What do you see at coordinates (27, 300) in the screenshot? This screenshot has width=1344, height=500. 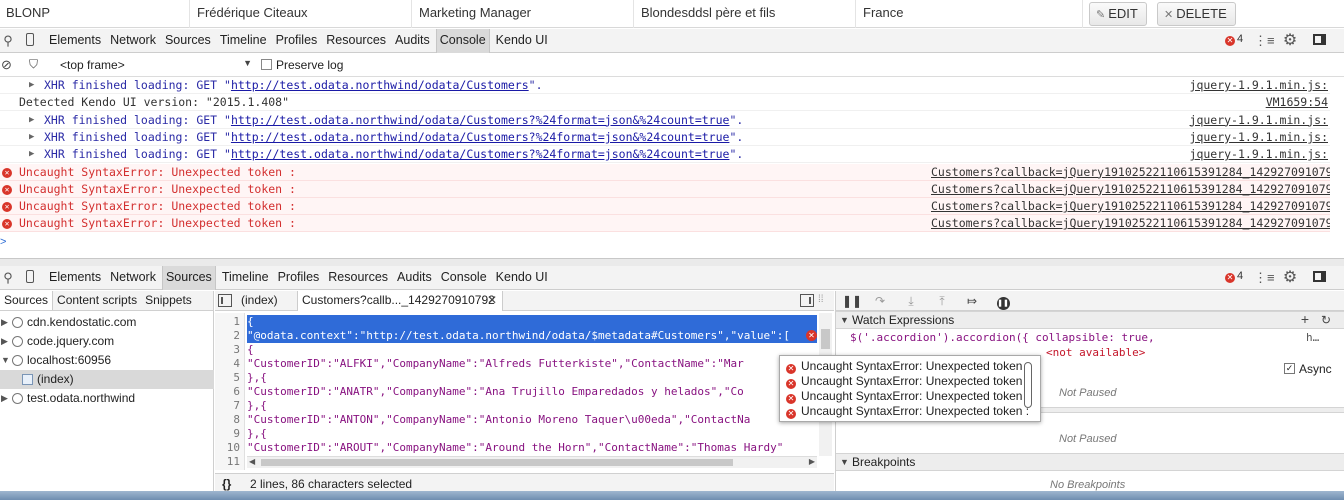 I see `navigator-tab-sources: Sources` at bounding box center [27, 300].